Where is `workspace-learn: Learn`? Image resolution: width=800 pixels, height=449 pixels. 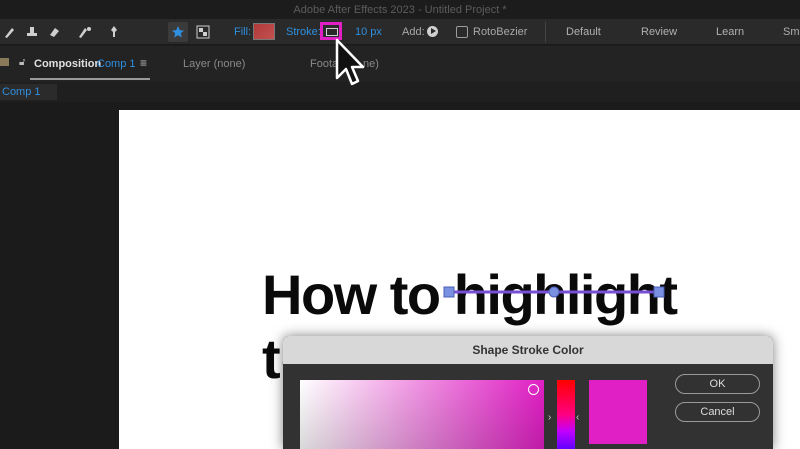
workspace-learn: Learn is located at coordinates (730, 32).